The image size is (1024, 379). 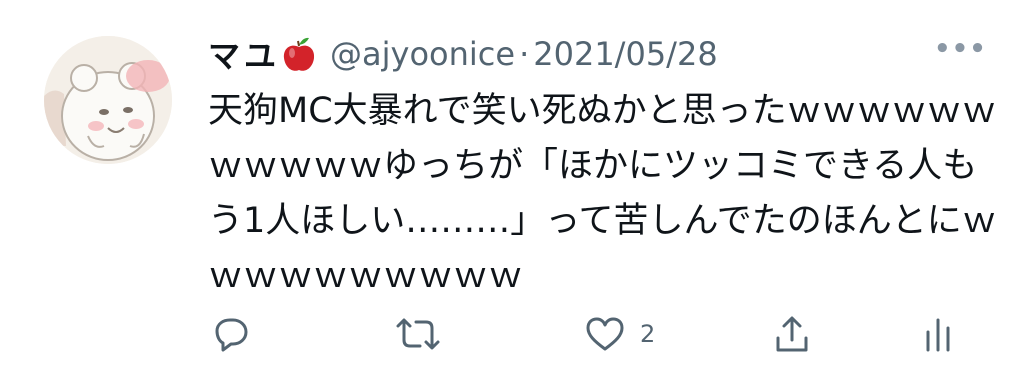 I want to click on user-handle: @ajyoonice, so click(x=422, y=54).